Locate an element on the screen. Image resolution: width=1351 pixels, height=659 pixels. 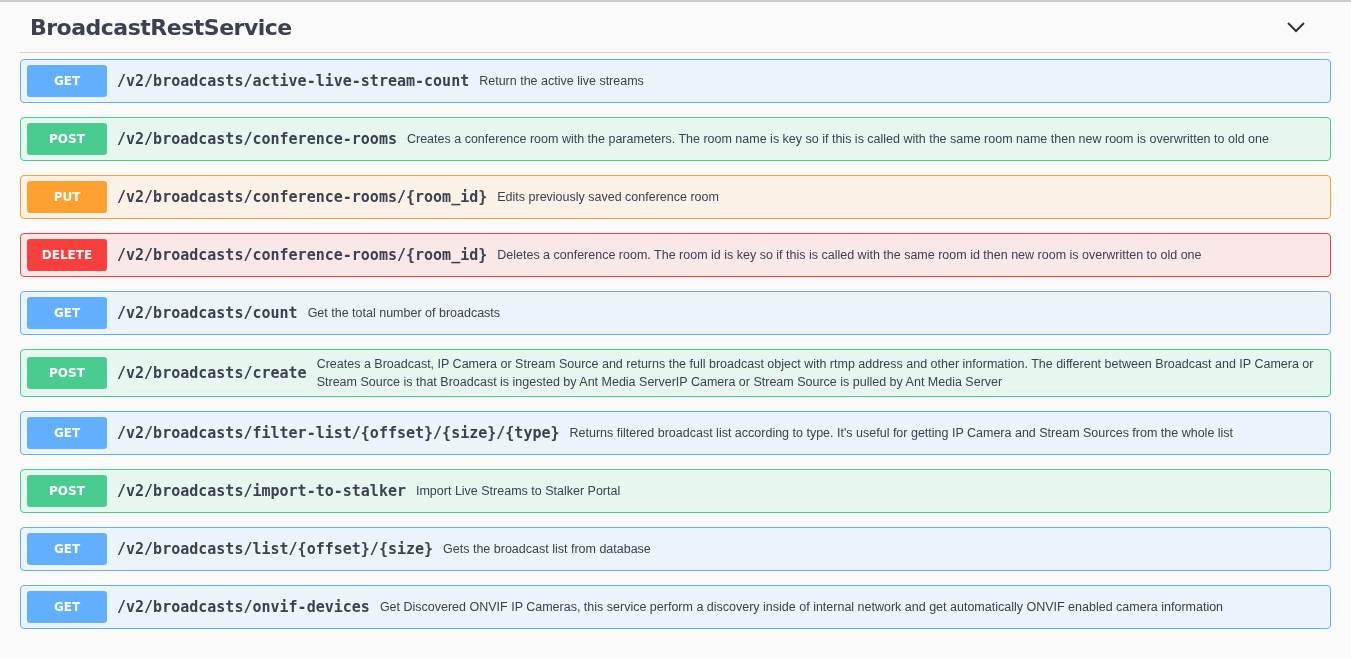
section-title: BroadcastRestService is located at coordinates (161, 27).